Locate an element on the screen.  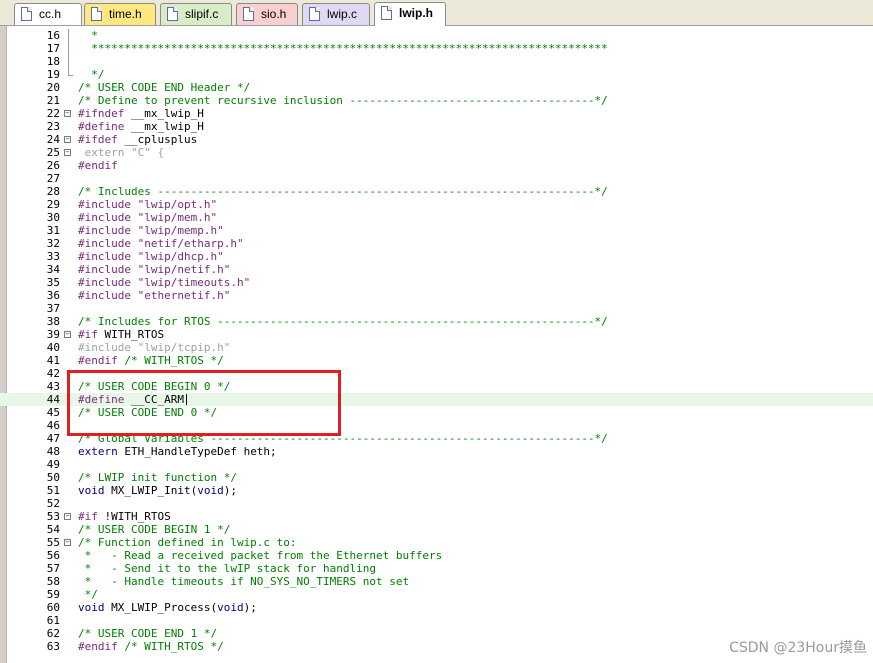
code-line: 33 #include "lwip/dhcp.h" is located at coordinates (436, 256).